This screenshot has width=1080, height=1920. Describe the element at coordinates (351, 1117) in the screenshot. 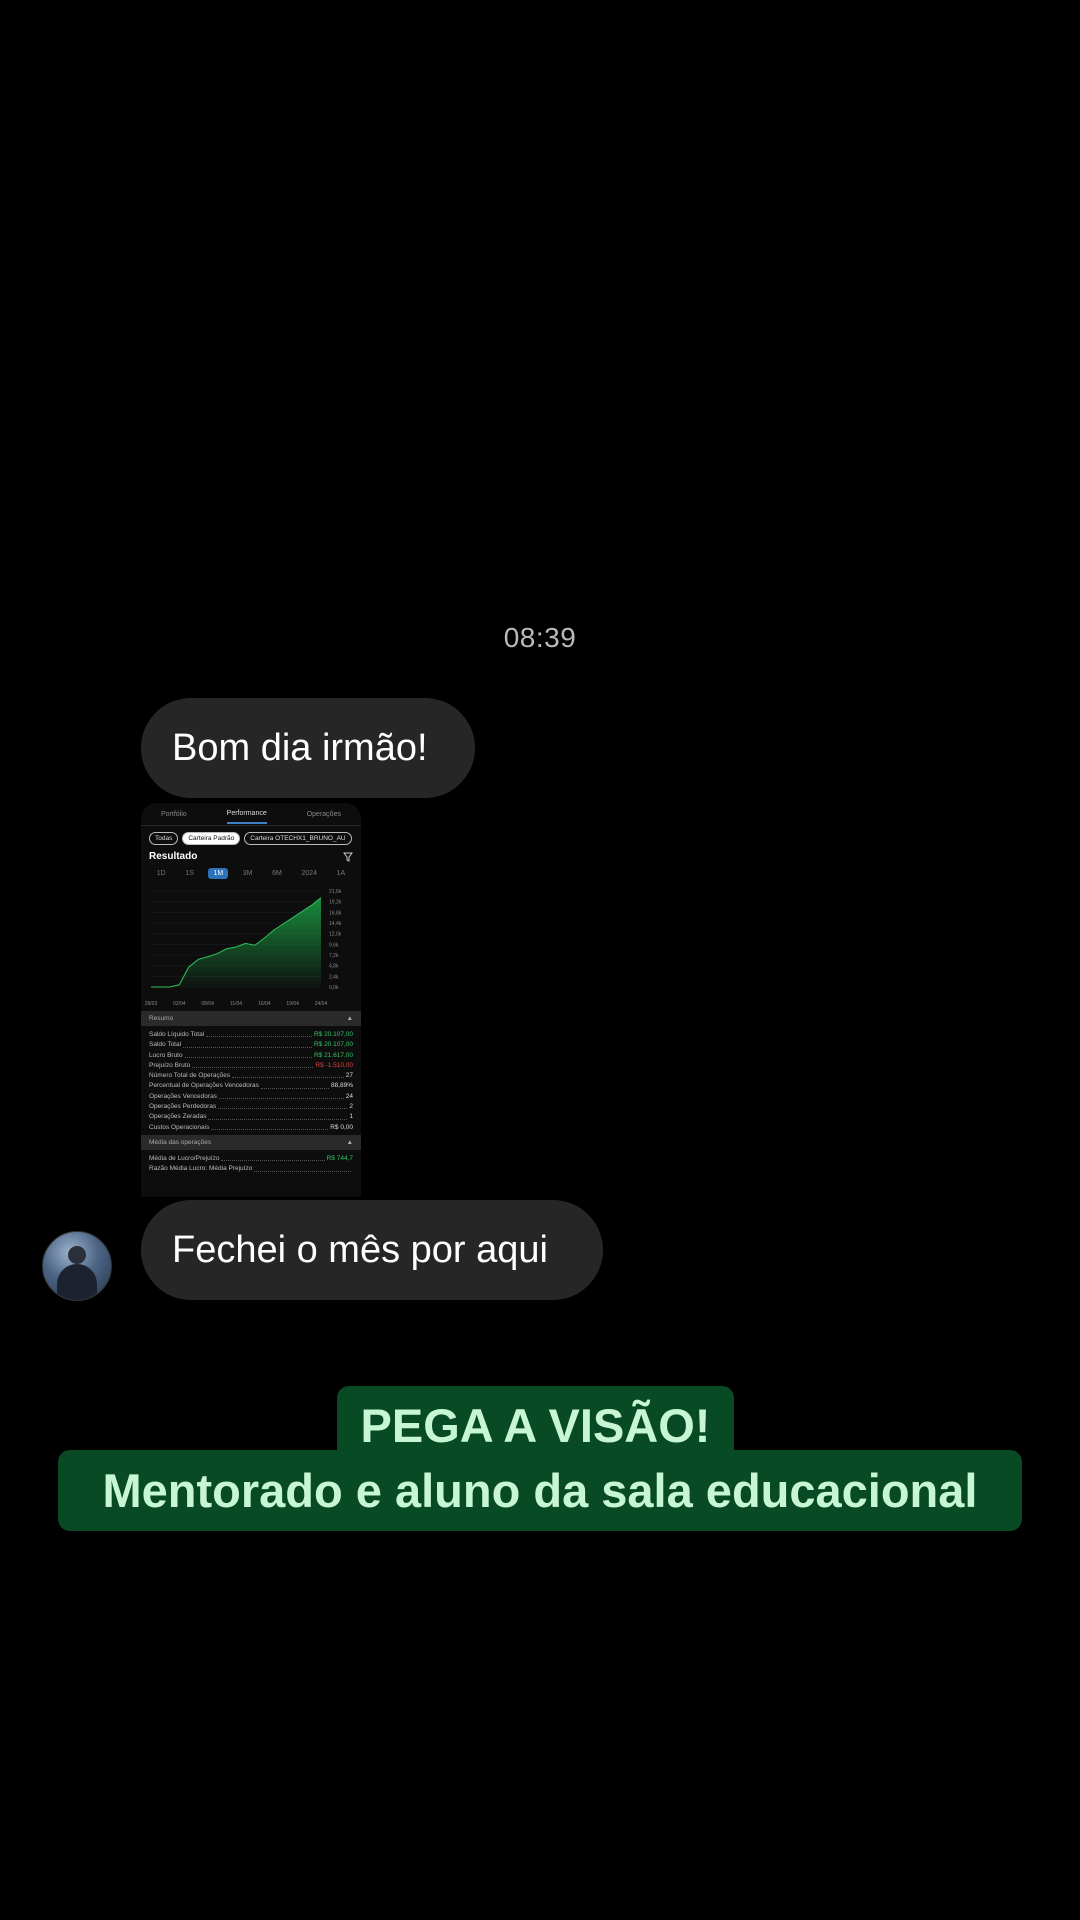

I see `stat-value: 1` at that location.